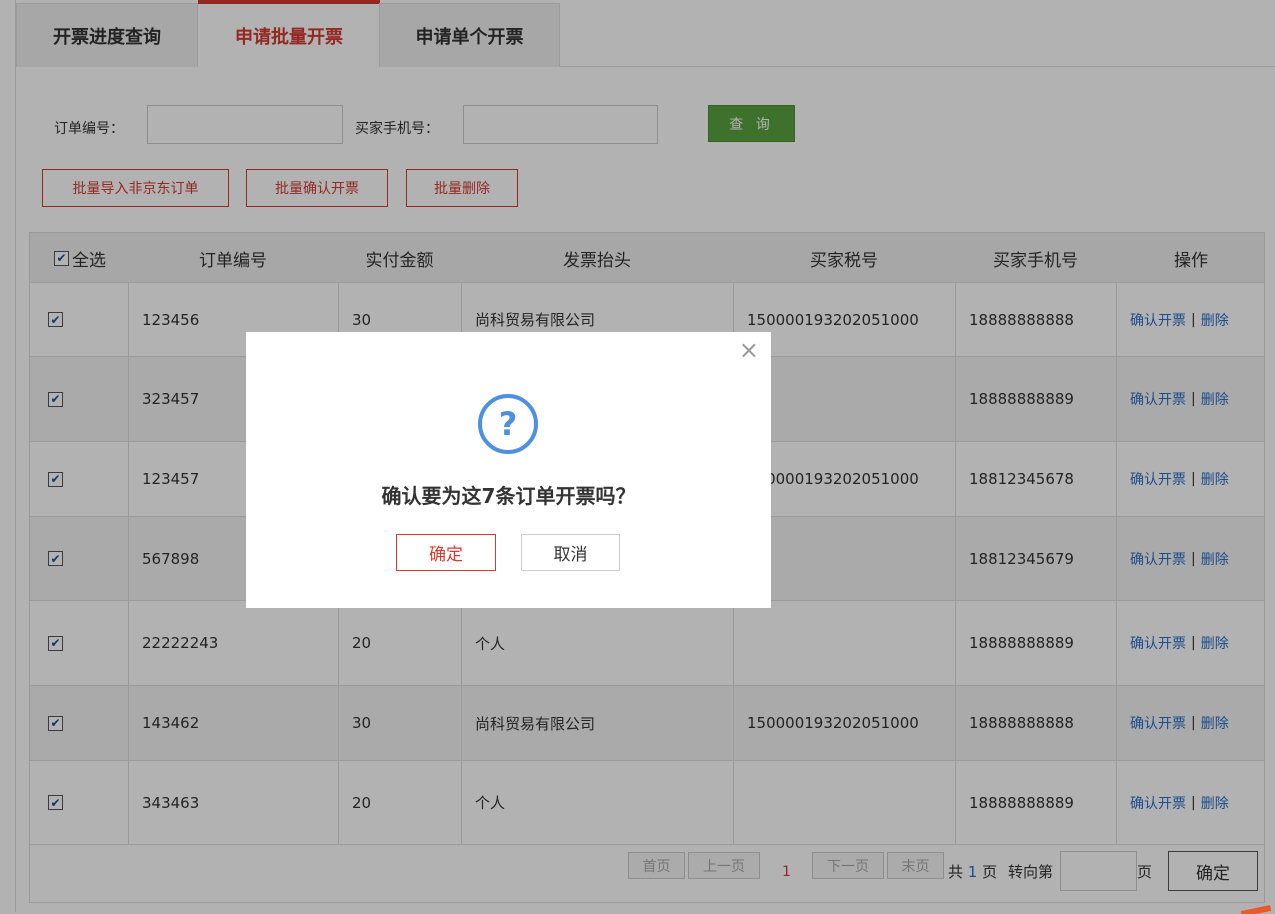  I want to click on confirm-message: 确认要为这7条订单开票吗？, so click(508, 496).